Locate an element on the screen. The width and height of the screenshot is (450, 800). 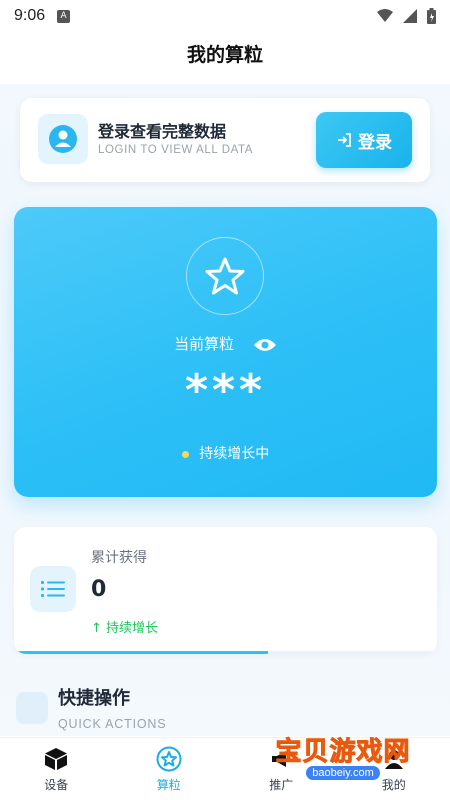
login-arrow-icon is located at coordinates (344, 140).